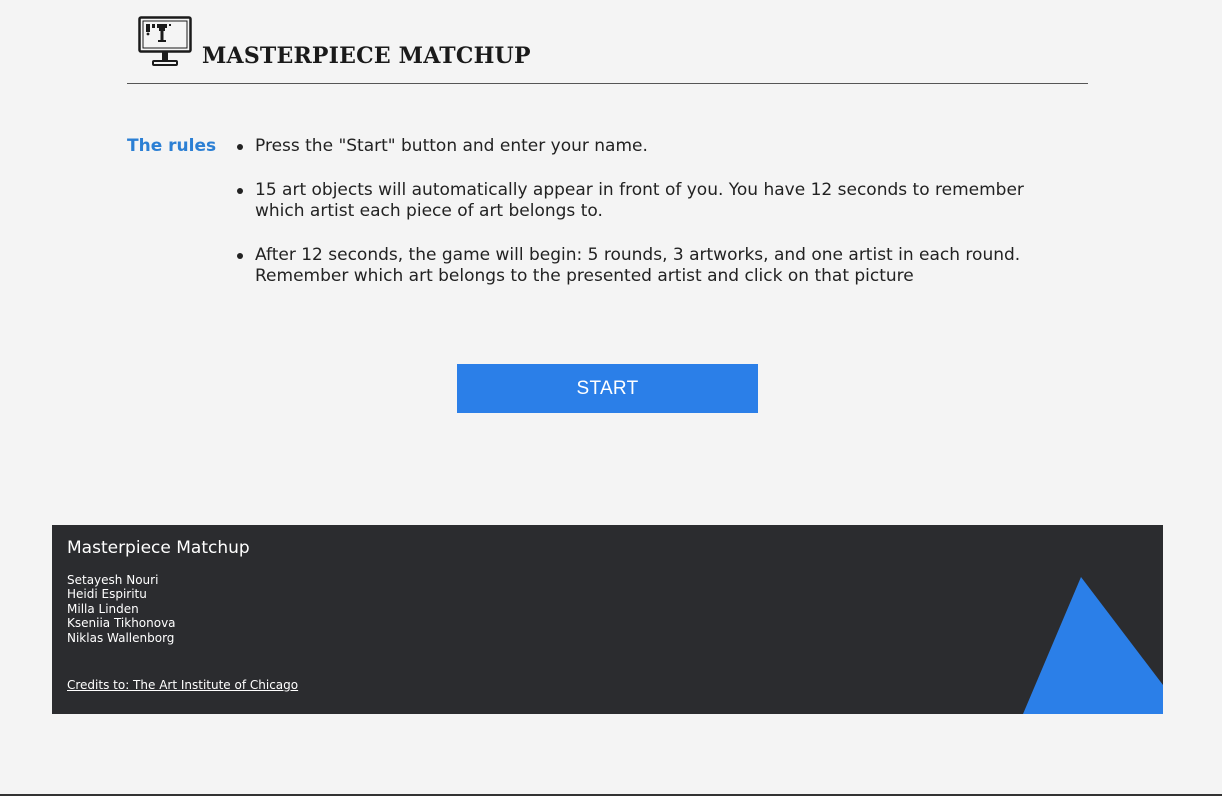 Image resolution: width=1222 pixels, height=796 pixels. I want to click on credits-link: Credits to: The Art Institute of Chicago, so click(182, 685).